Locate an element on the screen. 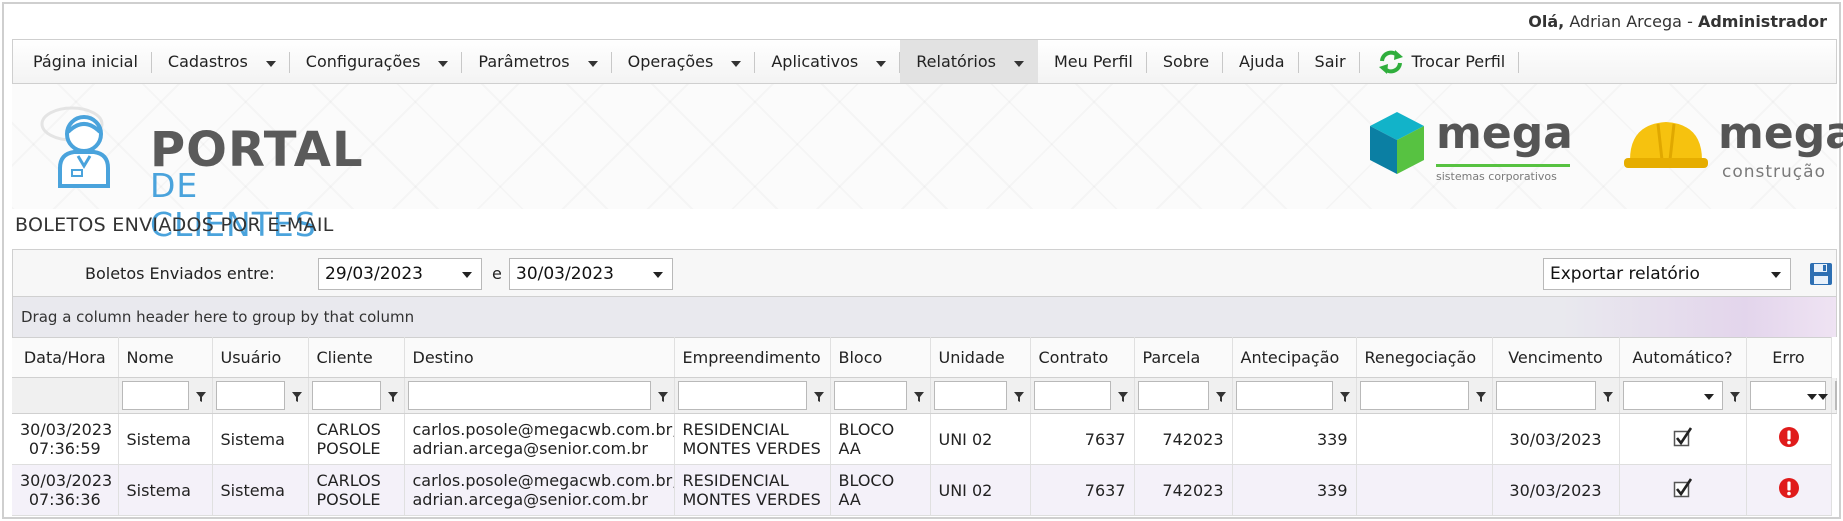  mega-underline is located at coordinates (1503, 165).